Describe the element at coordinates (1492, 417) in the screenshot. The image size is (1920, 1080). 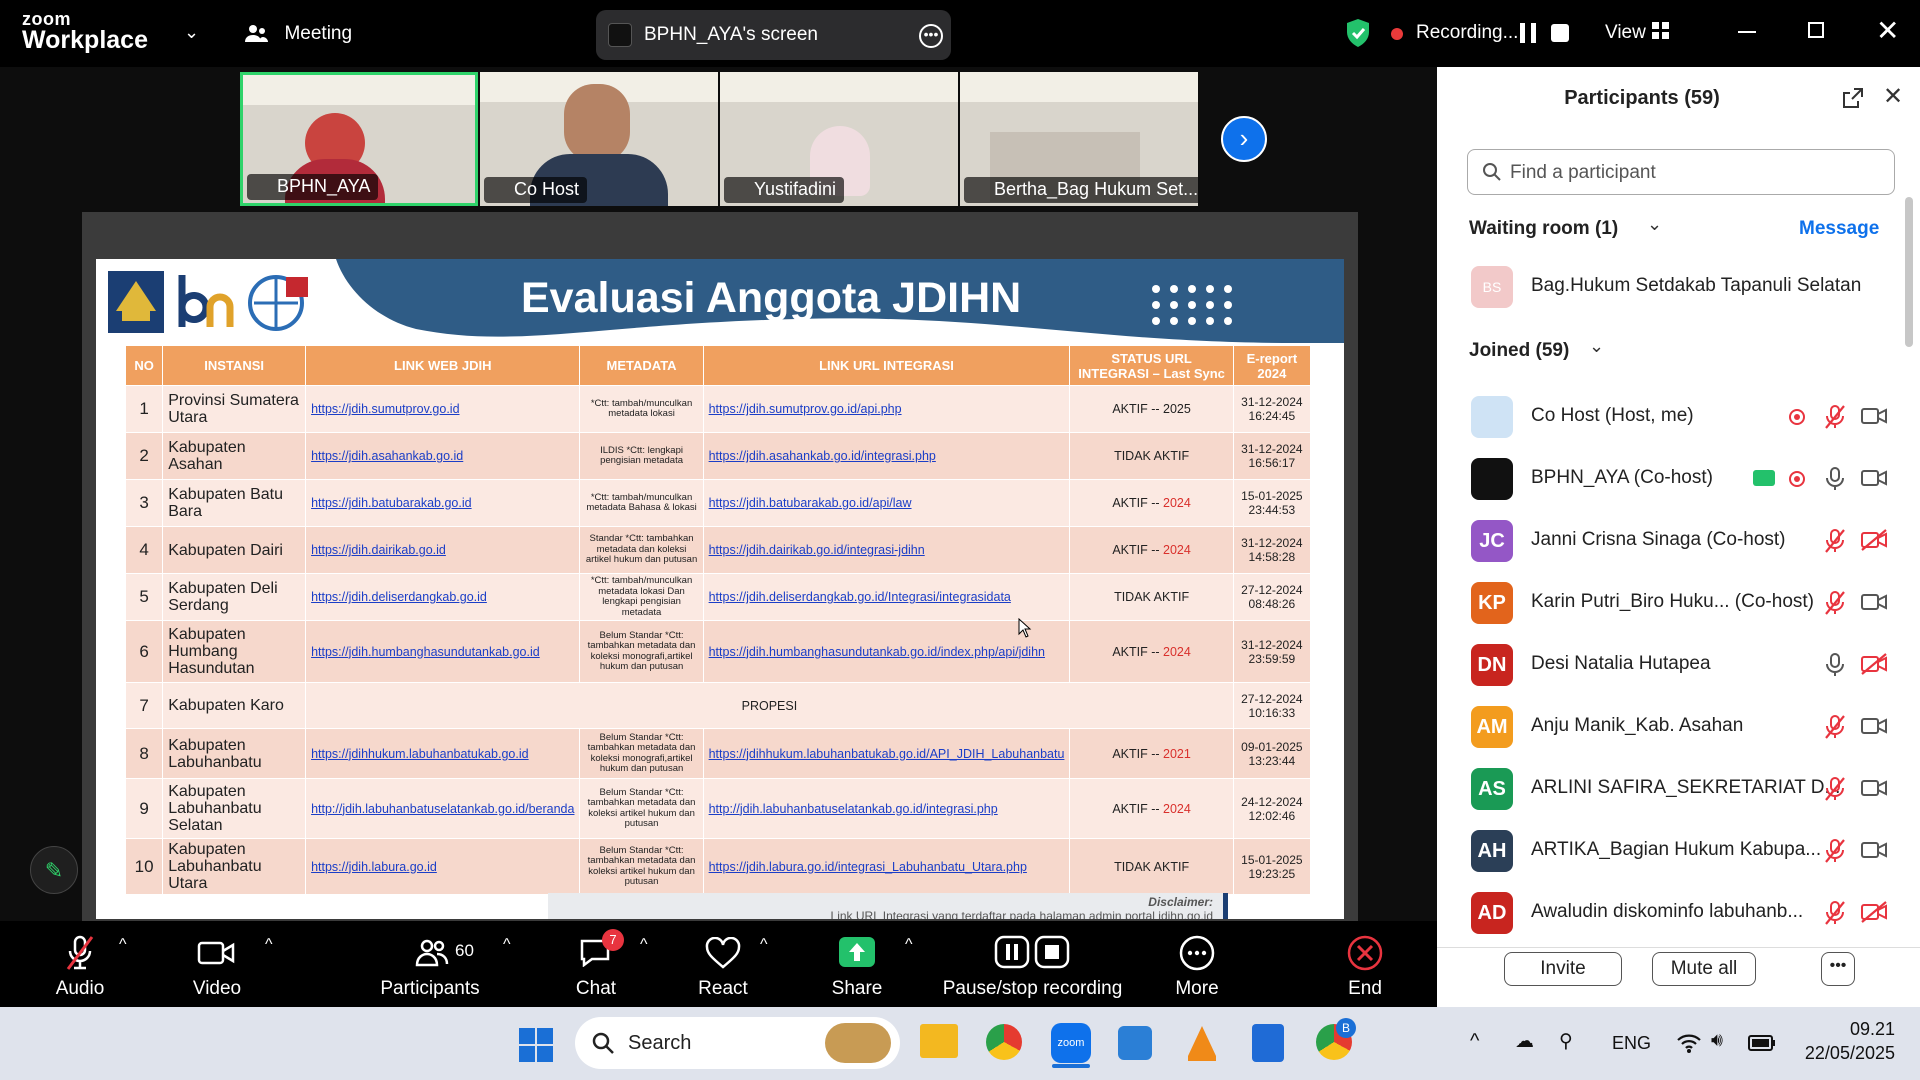
I see `avatar` at that location.